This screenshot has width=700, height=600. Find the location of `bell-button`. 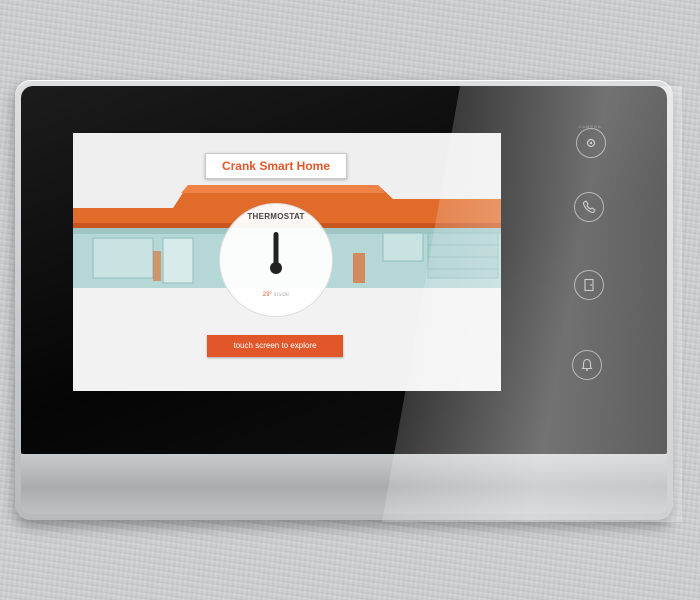

bell-button is located at coordinates (587, 365).